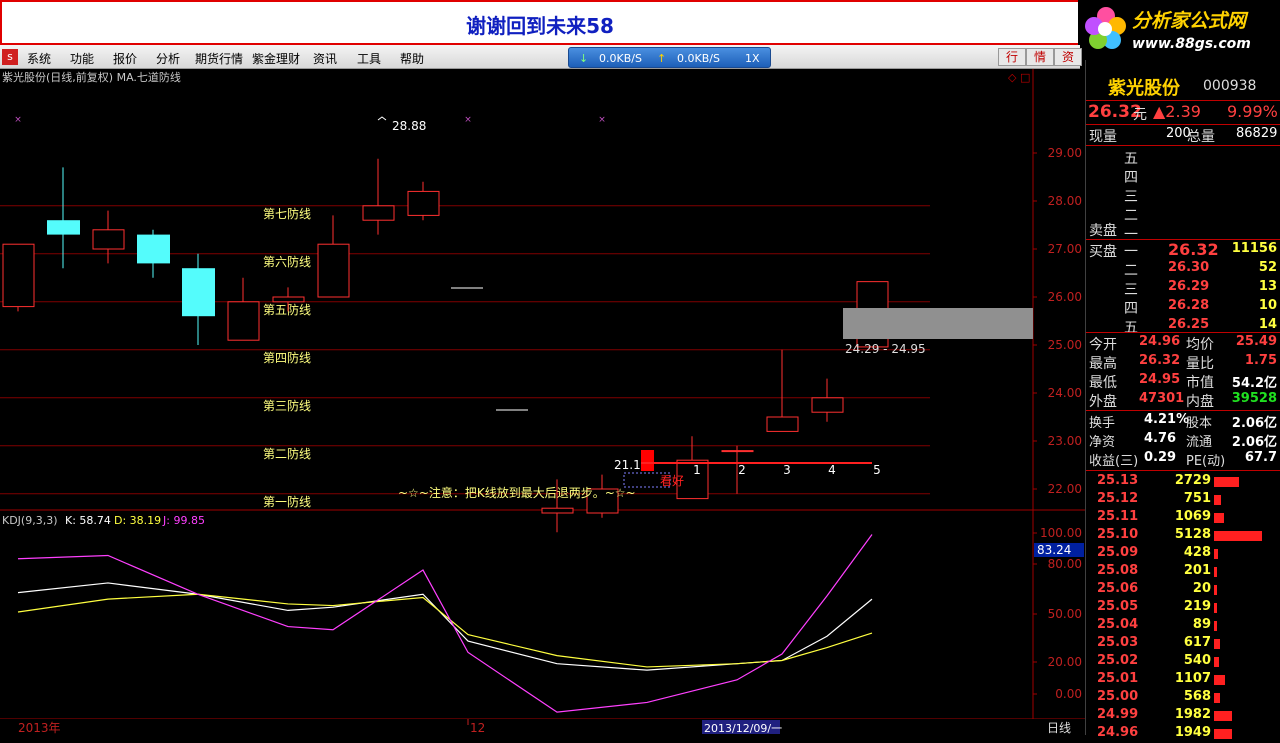 This screenshot has width=1280, height=743. Describe the element at coordinates (669, 57) in the screenshot. I see `network-speed-widget: ↓ 0.0KB/S ↑ 0.0KB/S 1X` at that location.